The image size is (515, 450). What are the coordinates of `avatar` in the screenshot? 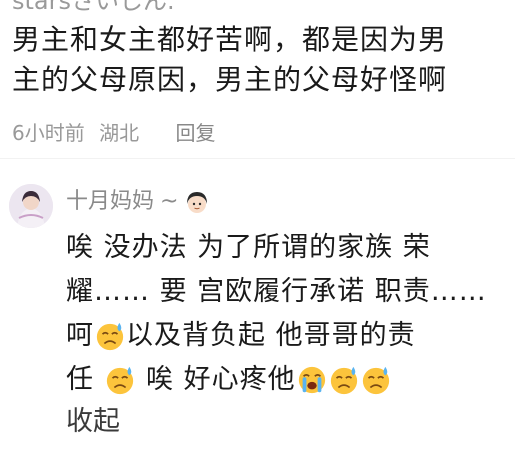 It's located at (31, 206).